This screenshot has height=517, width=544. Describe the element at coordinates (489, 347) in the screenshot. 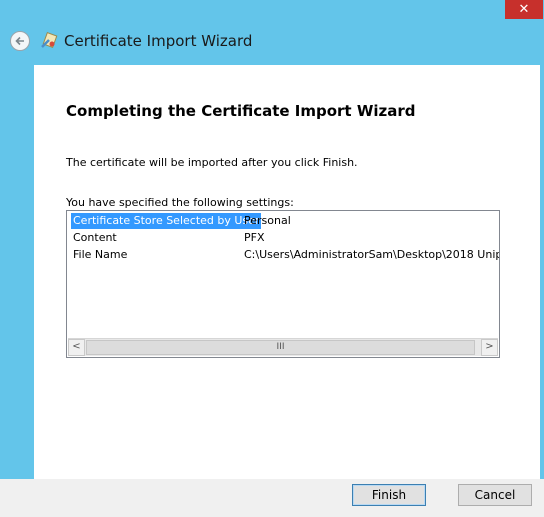

I see `scroll-right-button: >` at that location.